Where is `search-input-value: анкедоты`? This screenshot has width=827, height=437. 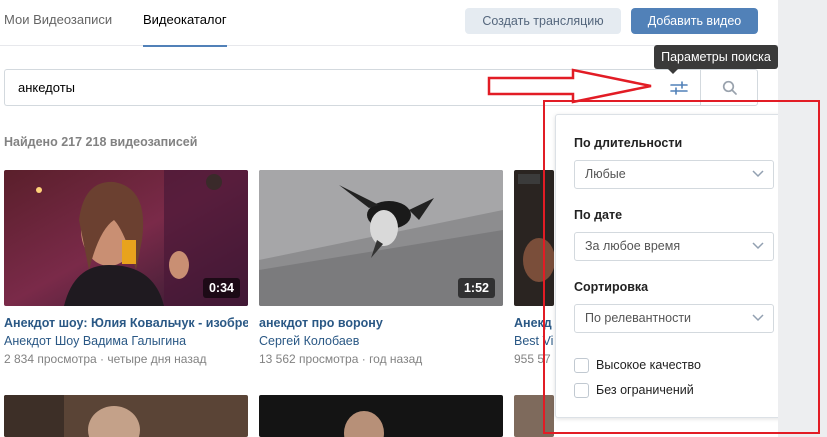
search-input-value: анкедоты is located at coordinates (47, 87).